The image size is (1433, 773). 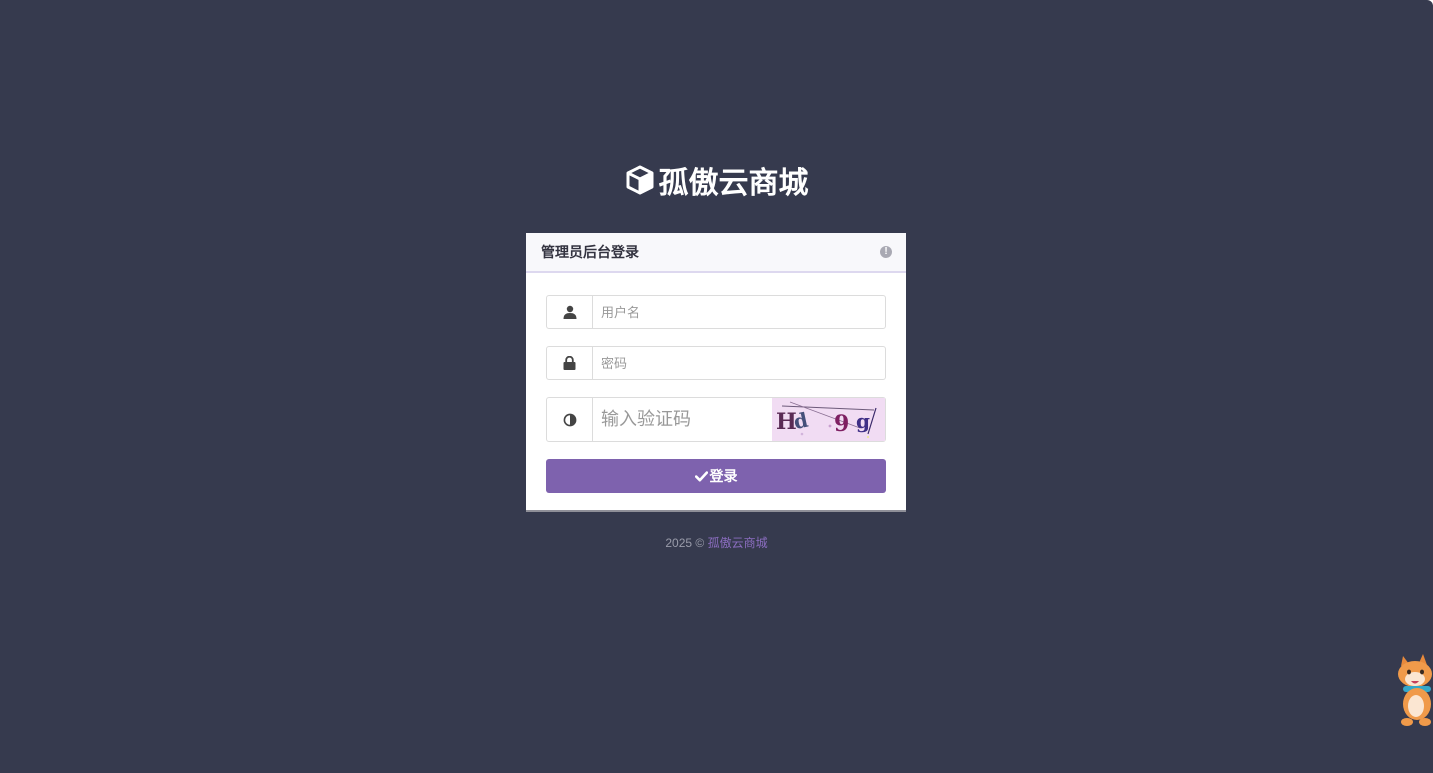 I want to click on login-panel: 管理员后台登录 ! 用户名 输入验证码 H d 9 g 登录, so click(x=716, y=372).